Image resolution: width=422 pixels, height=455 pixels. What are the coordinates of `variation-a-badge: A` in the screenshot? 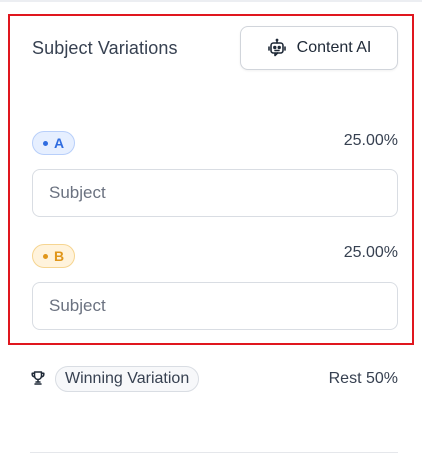 It's located at (54, 143).